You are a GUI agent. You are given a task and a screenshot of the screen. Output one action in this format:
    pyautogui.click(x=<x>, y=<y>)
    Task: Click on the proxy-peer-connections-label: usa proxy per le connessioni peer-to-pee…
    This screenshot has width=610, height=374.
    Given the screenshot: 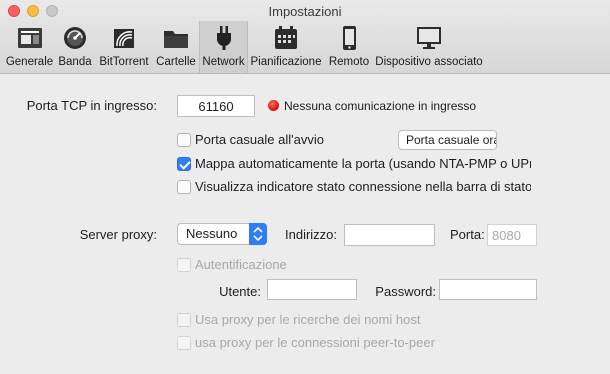 What is the action you would take?
    pyautogui.click(x=315, y=342)
    